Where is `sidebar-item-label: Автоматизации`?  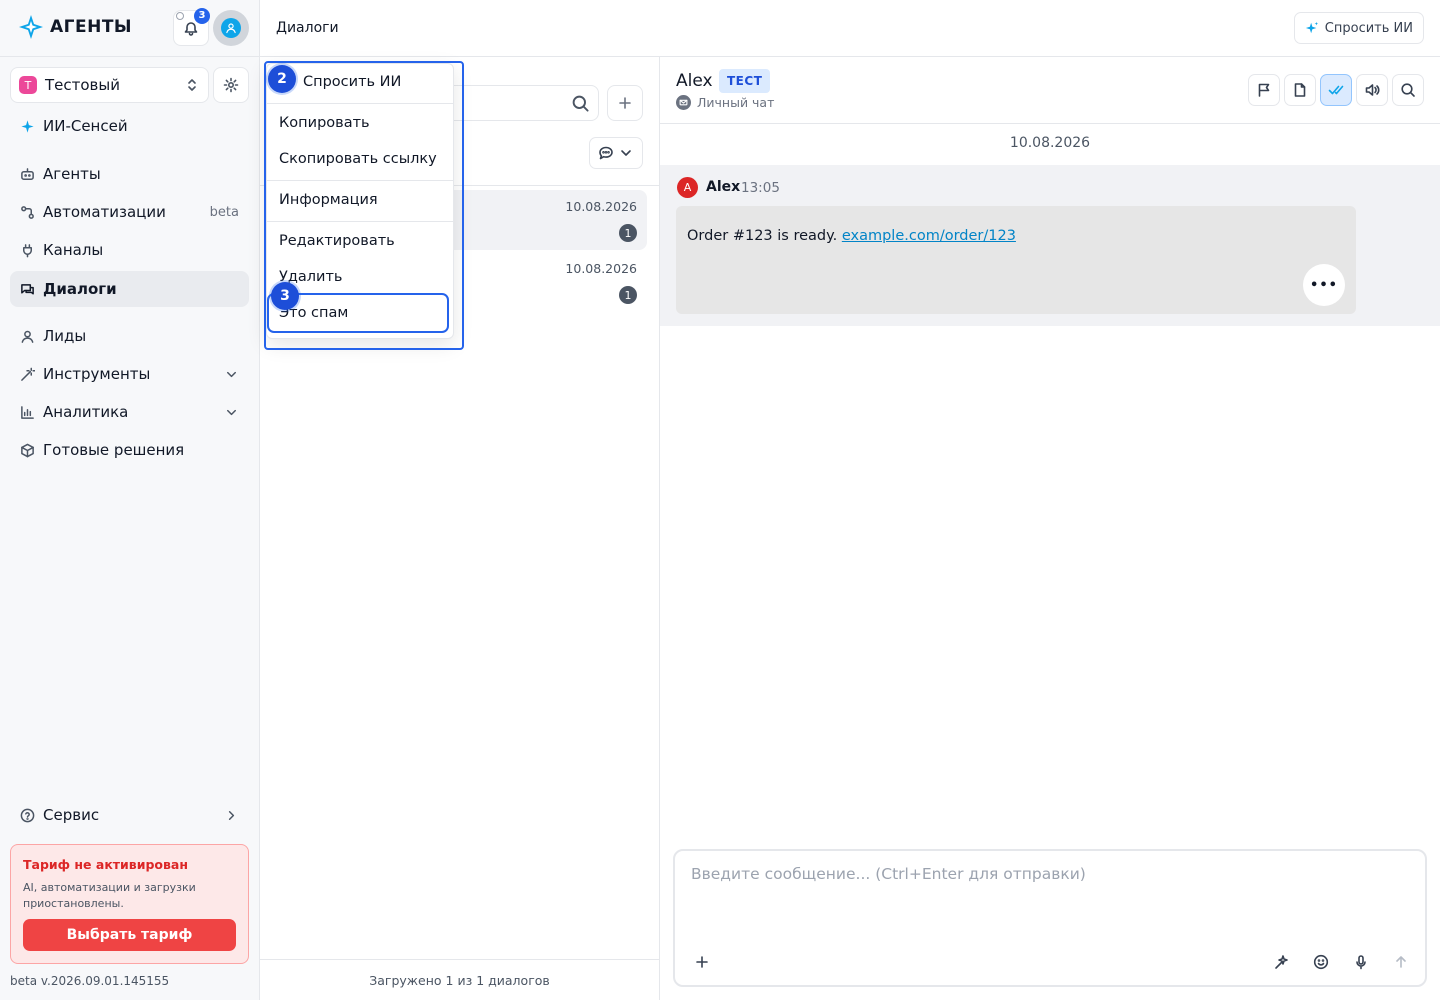 sidebar-item-label: Автоматизации is located at coordinates (104, 212).